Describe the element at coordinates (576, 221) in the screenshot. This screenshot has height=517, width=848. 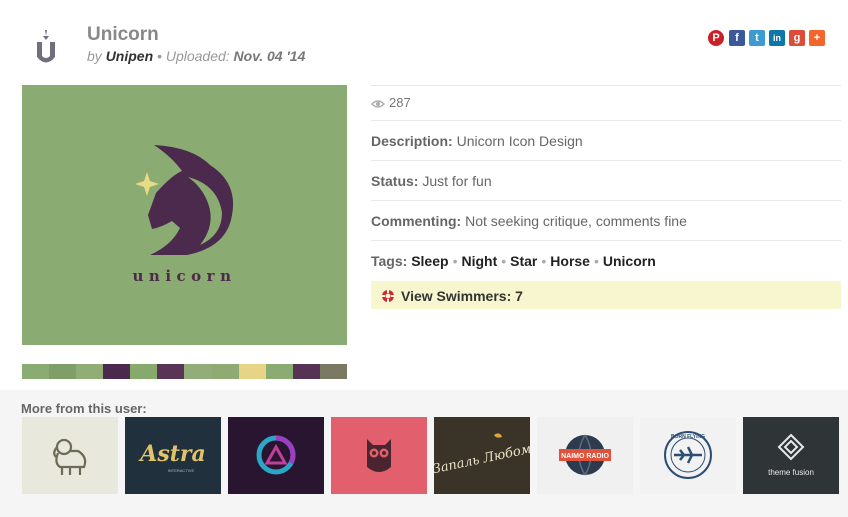
I see `commenting-value: Not seeking critique, comments fine` at that location.